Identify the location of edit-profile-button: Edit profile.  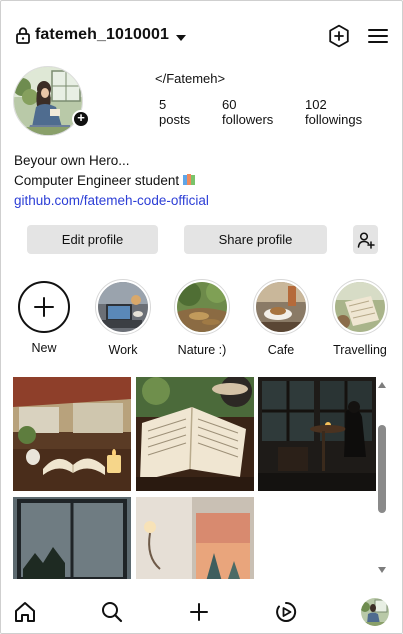
(92, 239).